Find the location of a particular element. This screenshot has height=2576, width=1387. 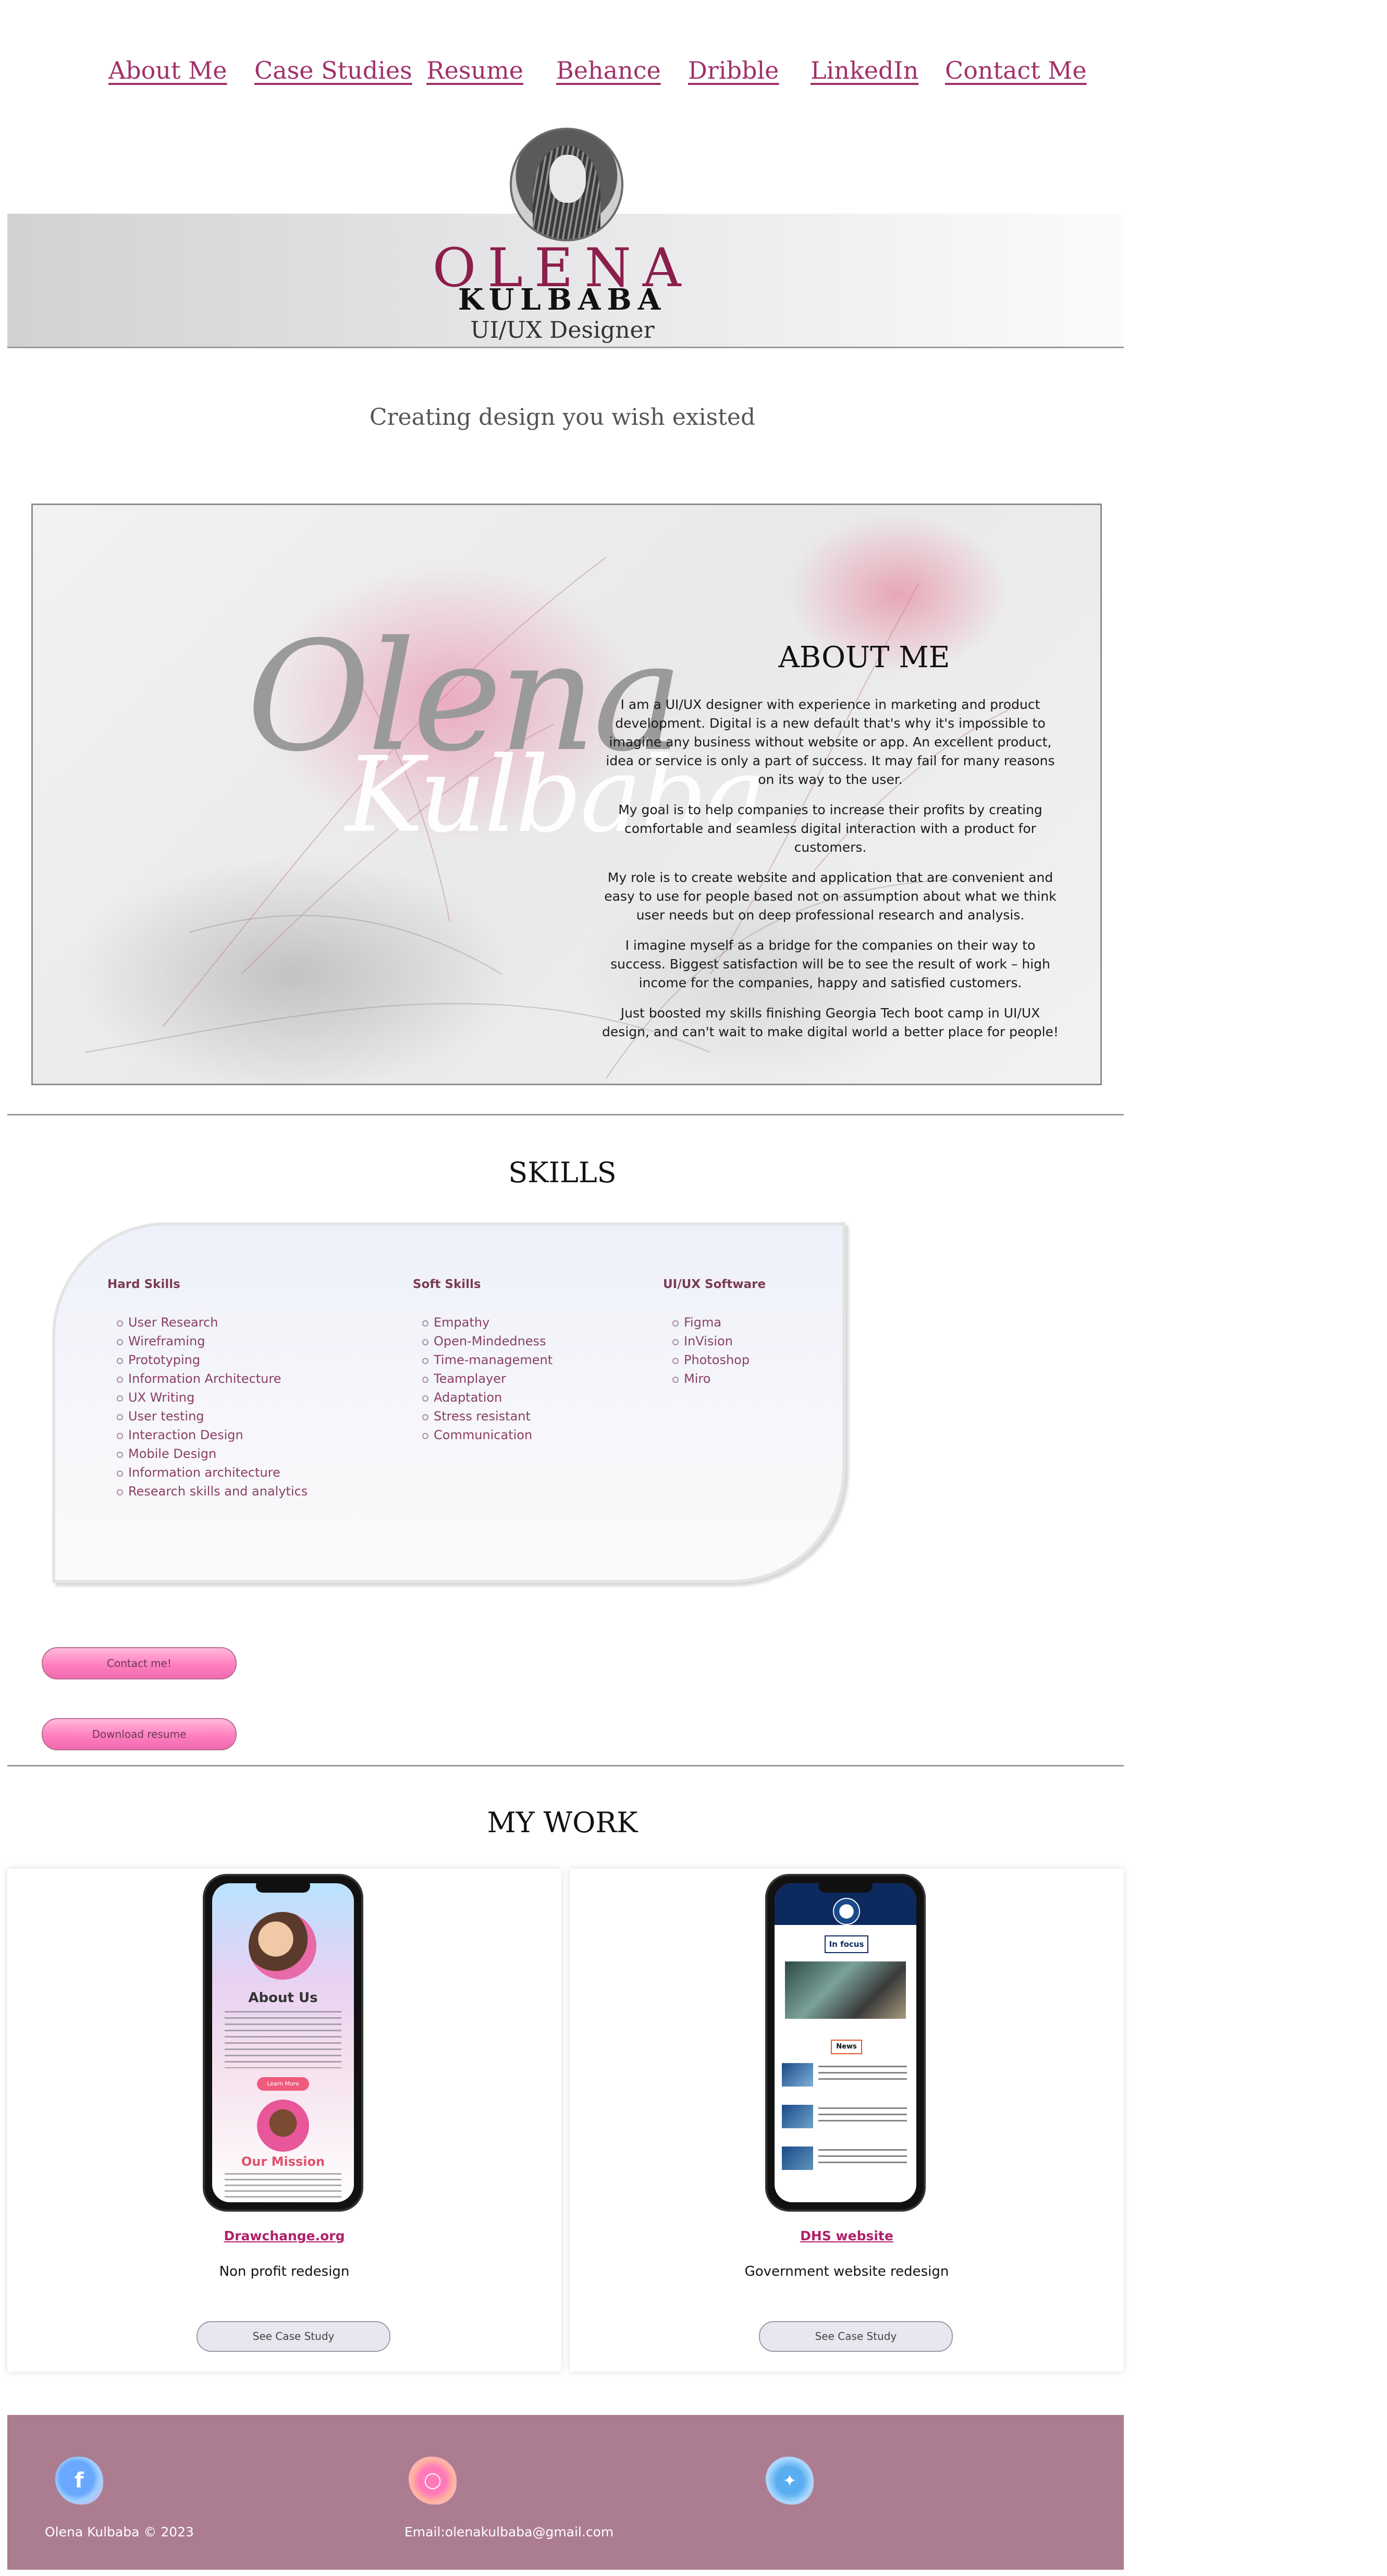

tagline: Creating design you wish existed is located at coordinates (562, 417).